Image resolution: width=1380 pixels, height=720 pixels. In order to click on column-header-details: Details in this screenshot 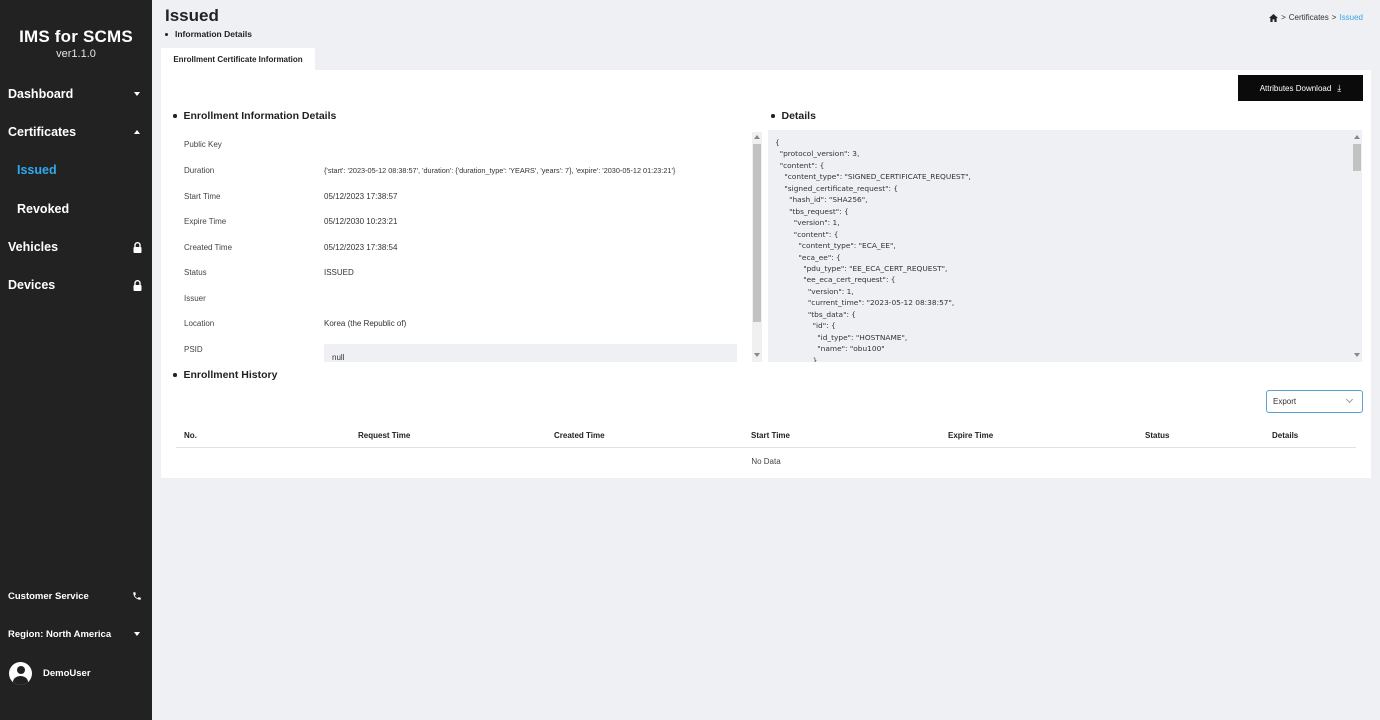, I will do `click(1285, 435)`.